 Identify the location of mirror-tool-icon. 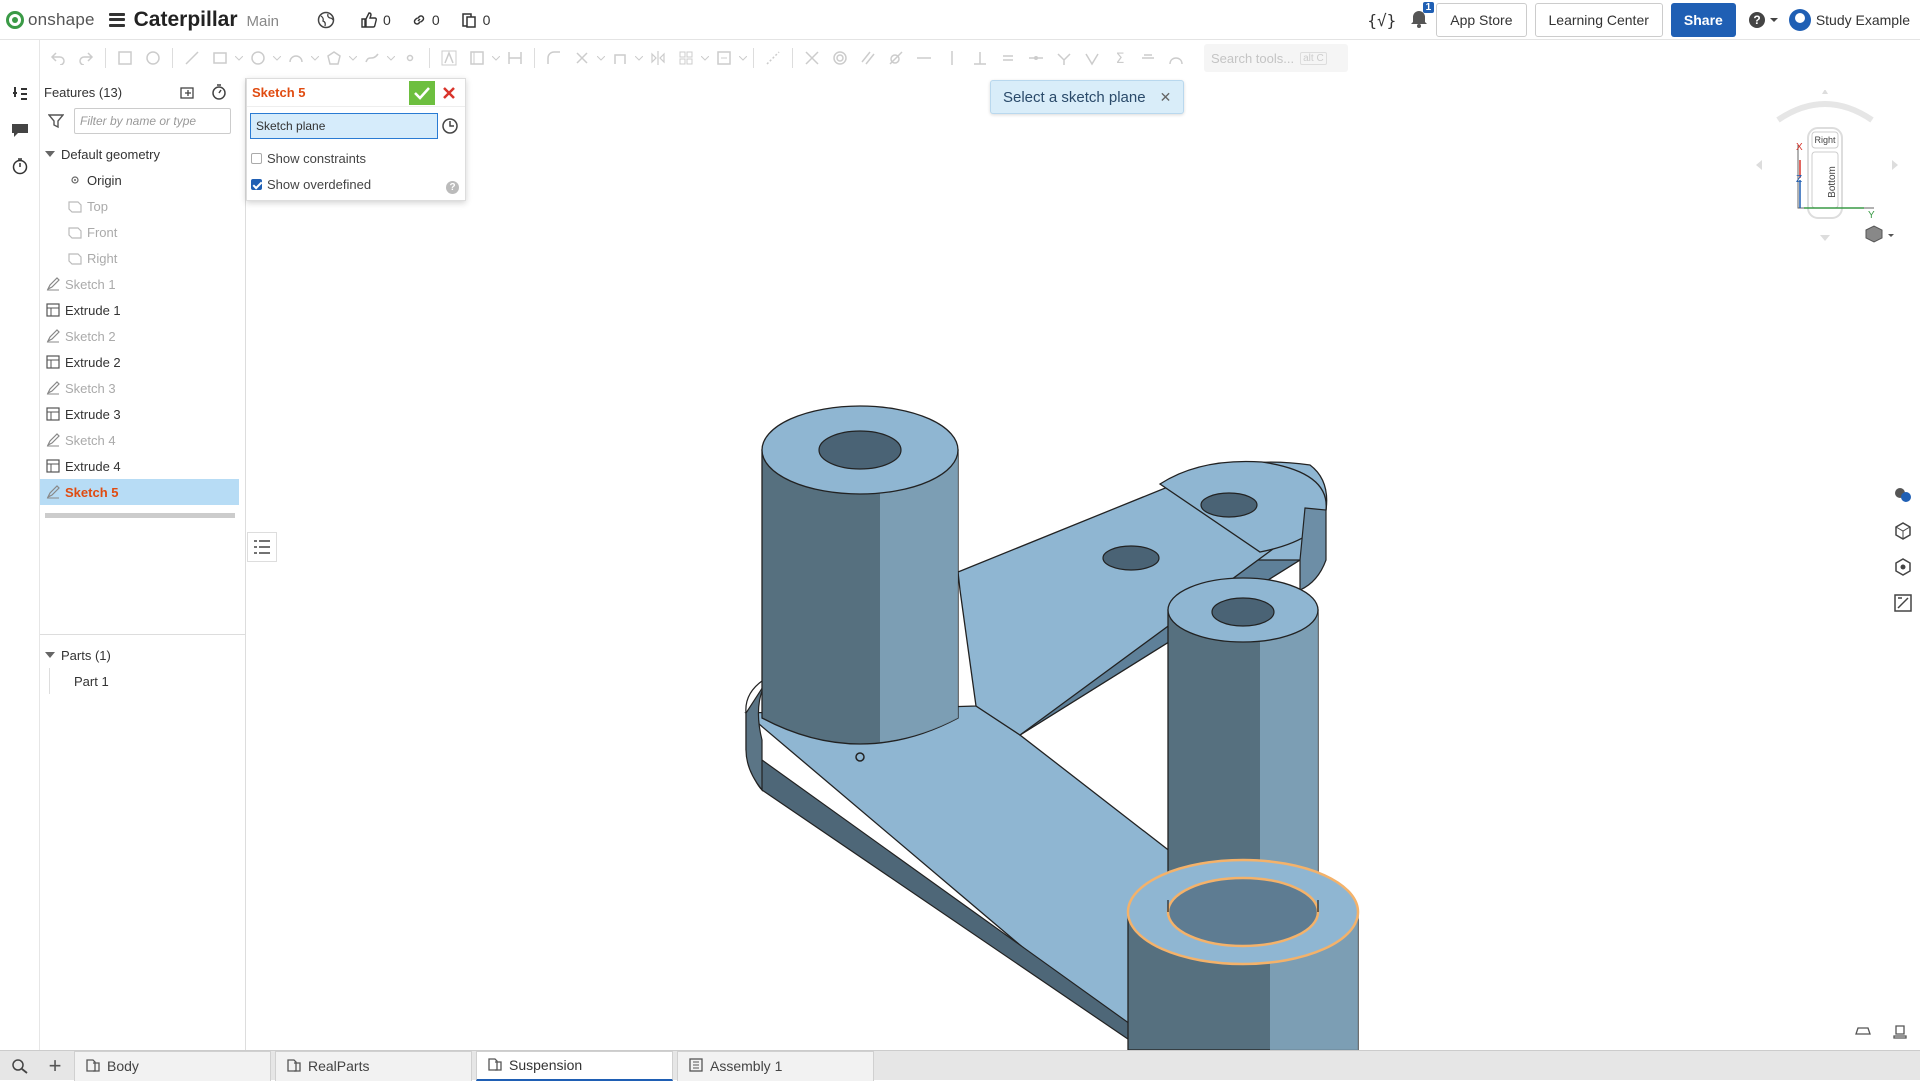
(658, 58).